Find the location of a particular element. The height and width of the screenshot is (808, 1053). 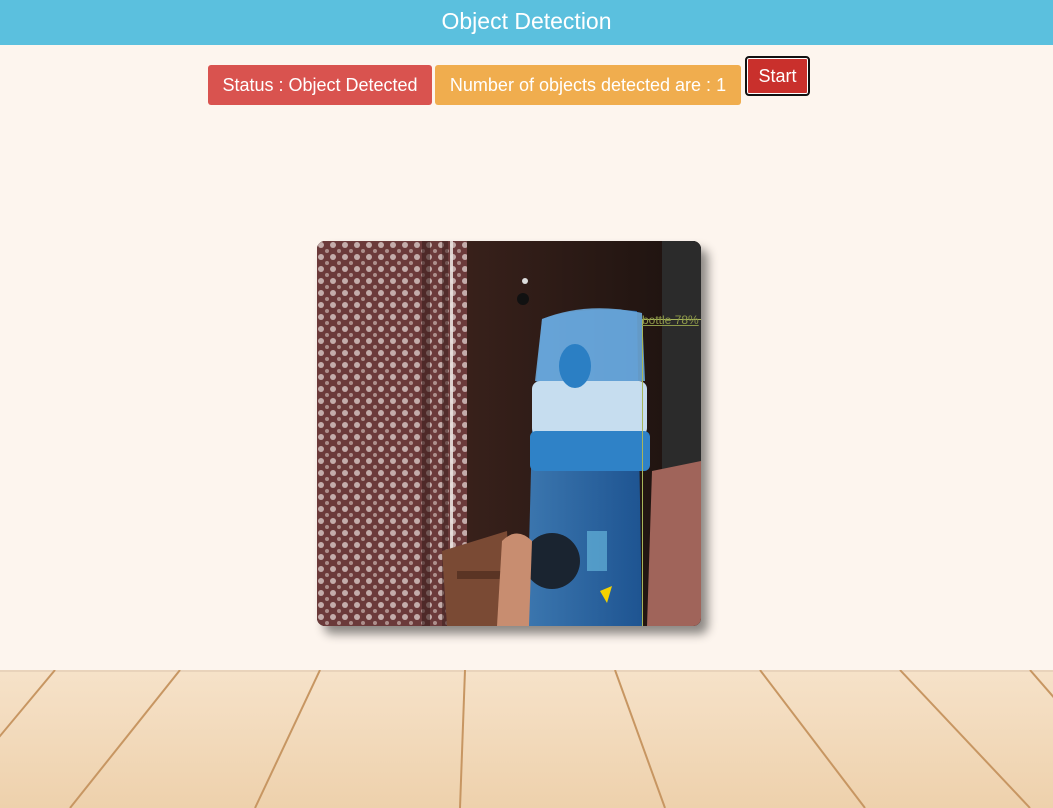

page-title: Object Detection is located at coordinates (526, 21).